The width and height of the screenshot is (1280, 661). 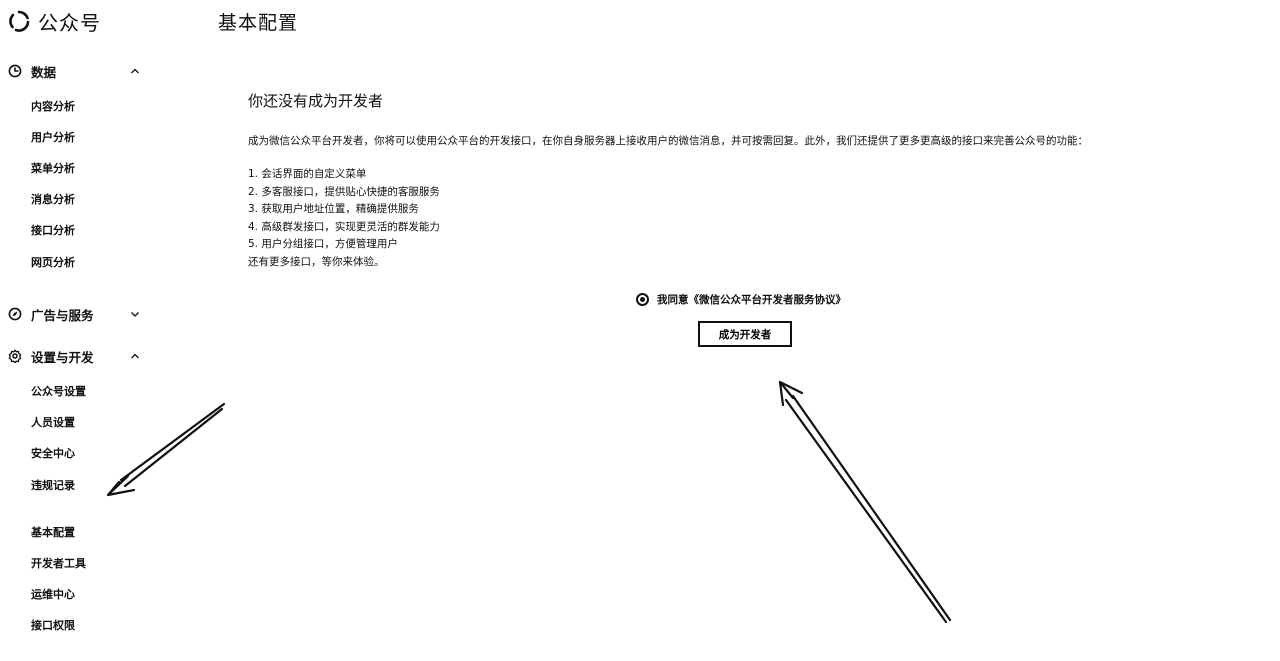 I want to click on sidebar-item-developer-tools: 开发者工具, so click(x=58, y=564).